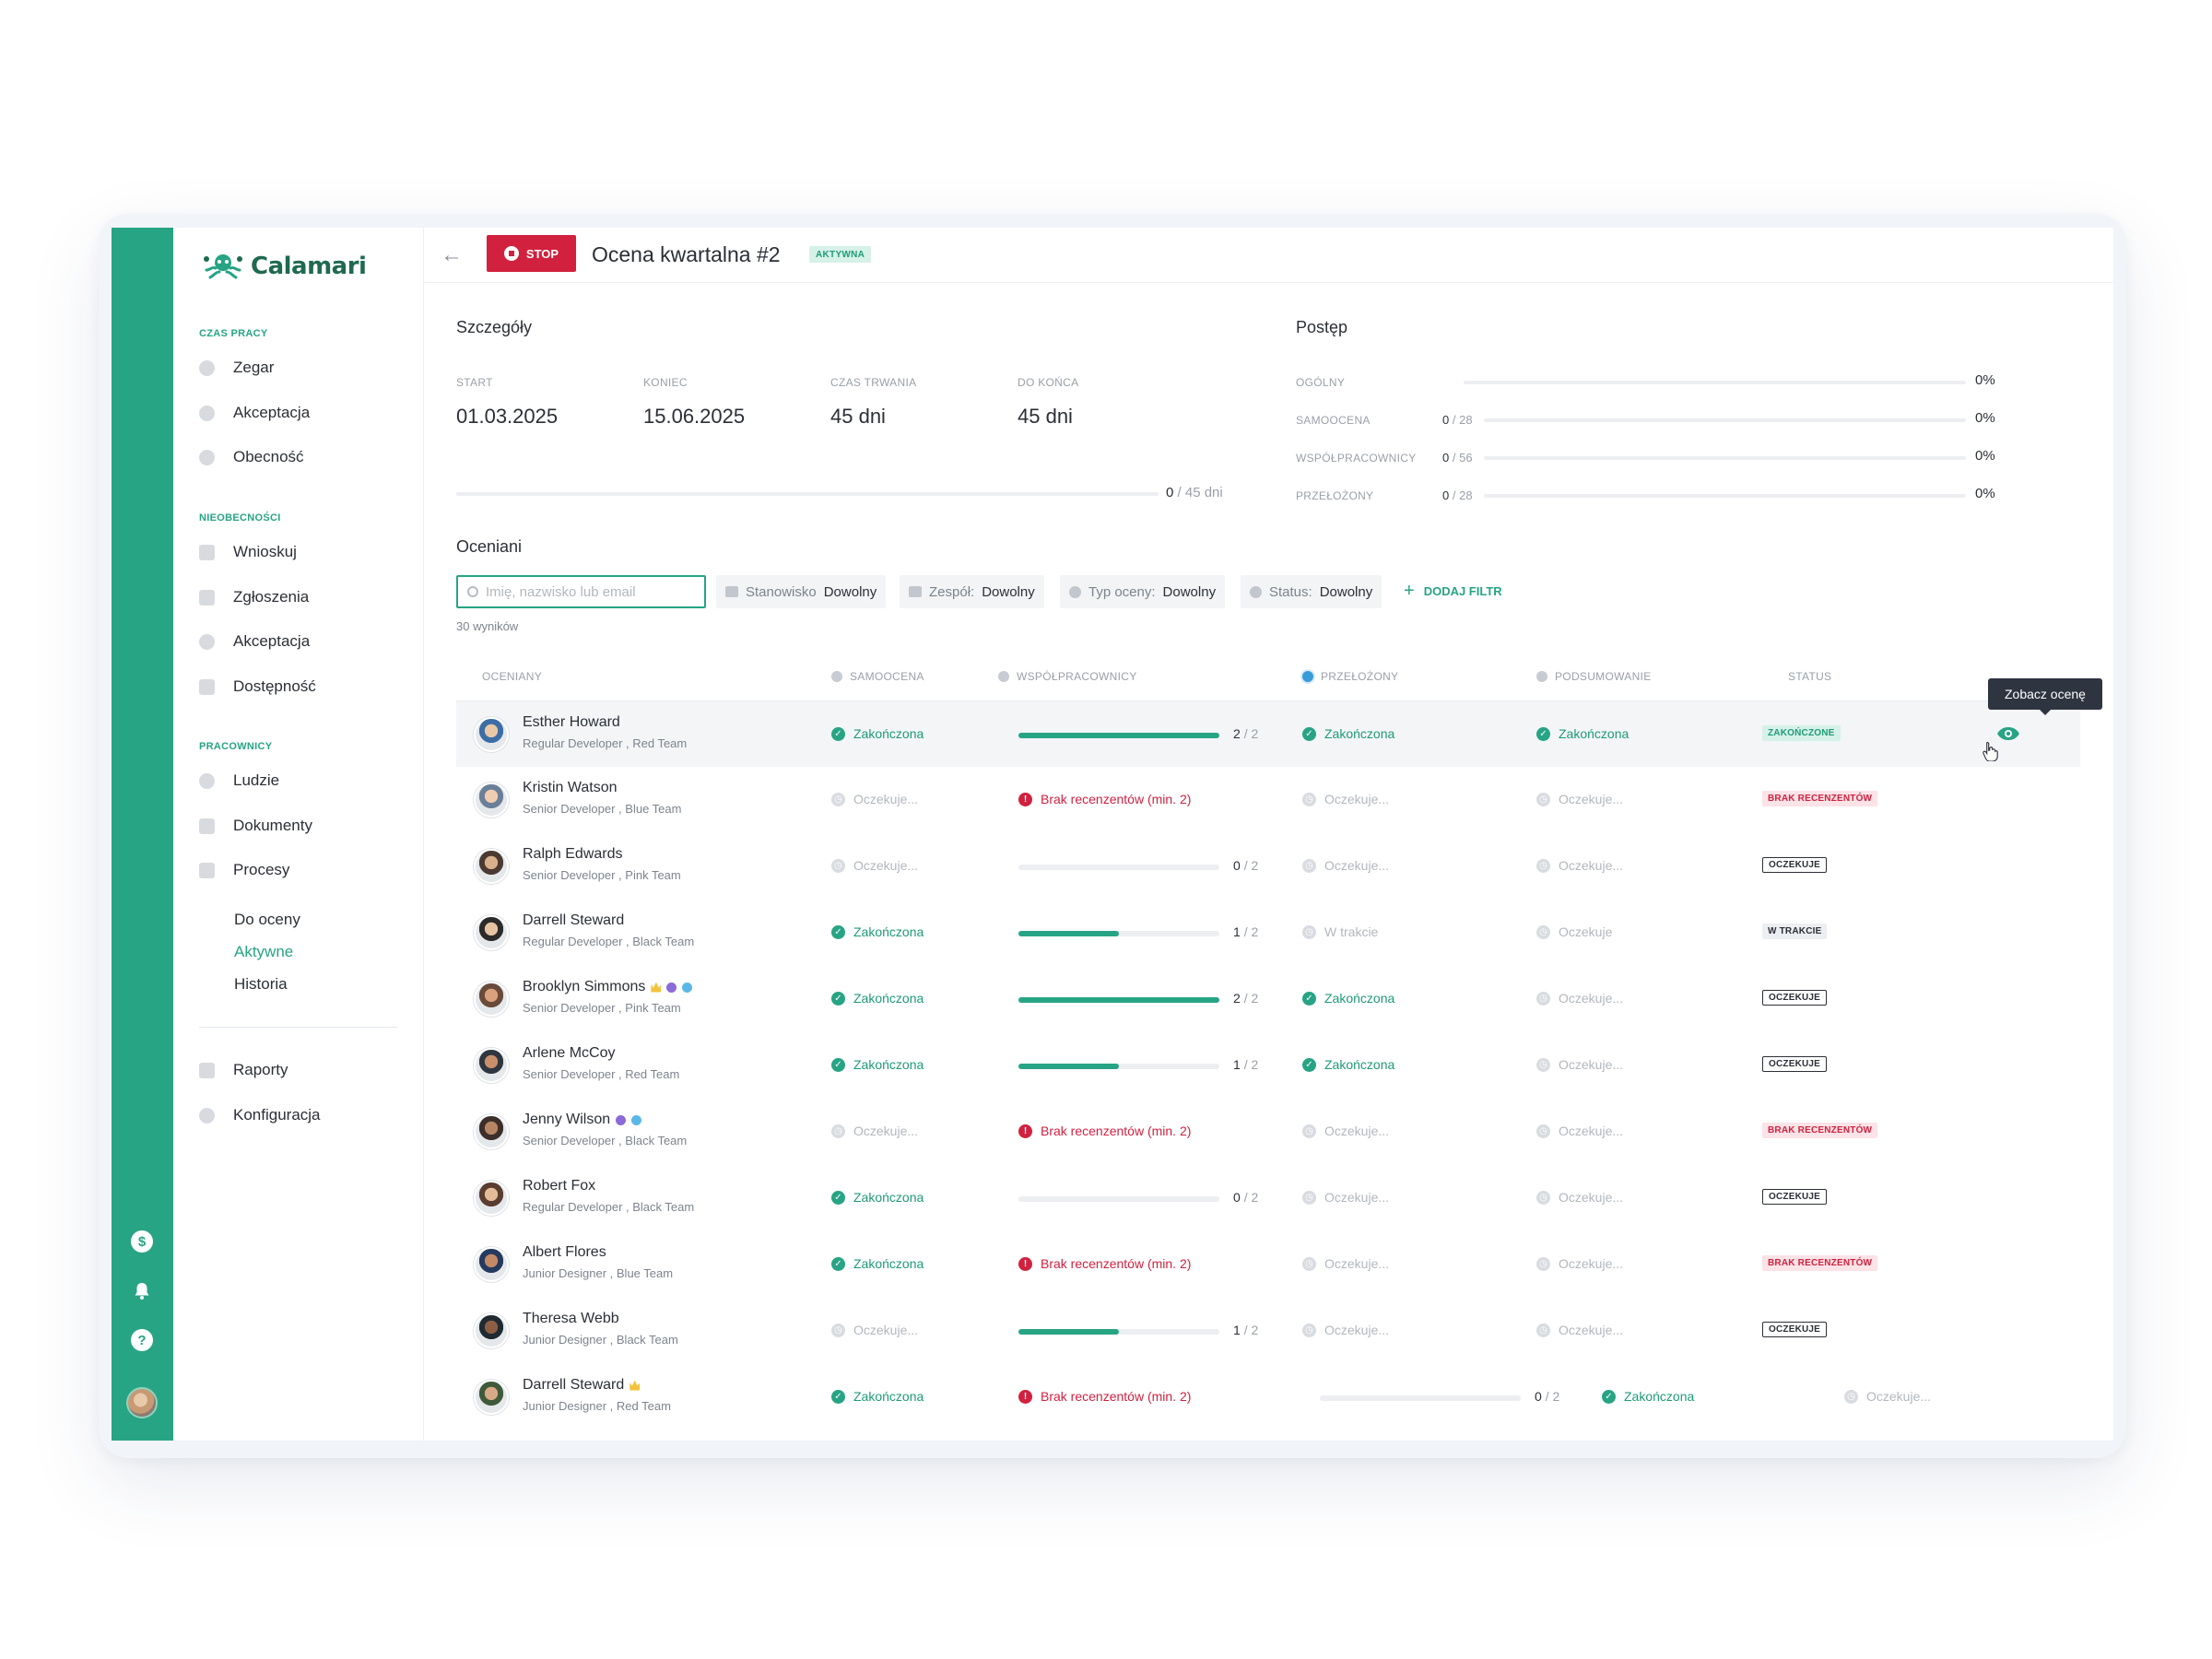 The image size is (2212, 1659). What do you see at coordinates (598, 1273) in the screenshot?
I see `reviewee-role: Junior Designer , Blue Team` at bounding box center [598, 1273].